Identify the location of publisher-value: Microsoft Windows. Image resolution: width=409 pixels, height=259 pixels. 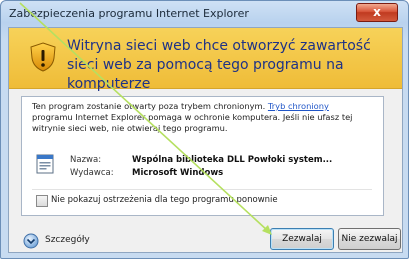
(178, 173).